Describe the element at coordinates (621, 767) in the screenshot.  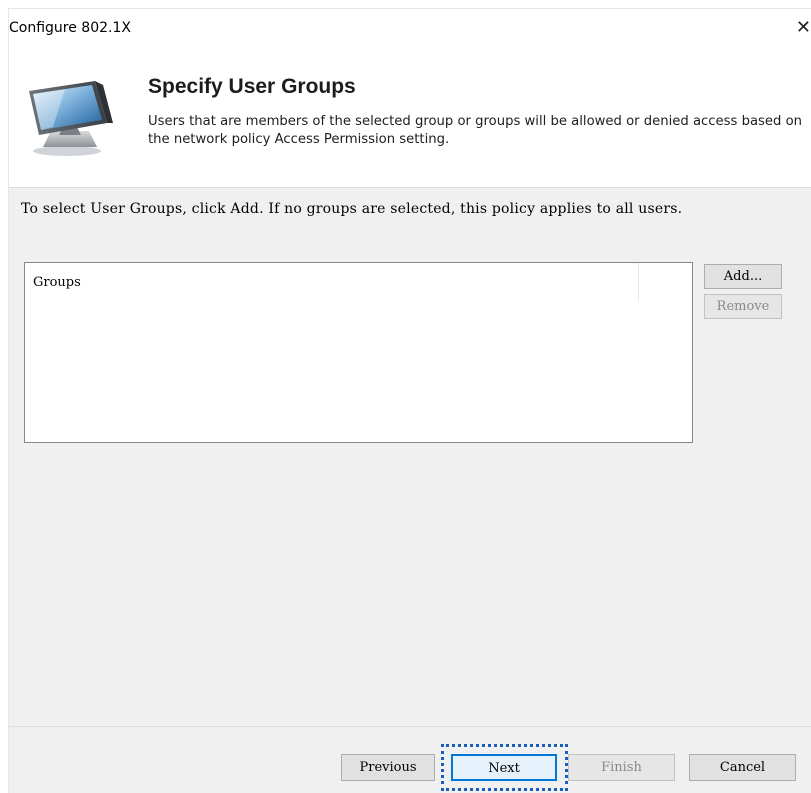
I see `finish-button: Finish` at that location.